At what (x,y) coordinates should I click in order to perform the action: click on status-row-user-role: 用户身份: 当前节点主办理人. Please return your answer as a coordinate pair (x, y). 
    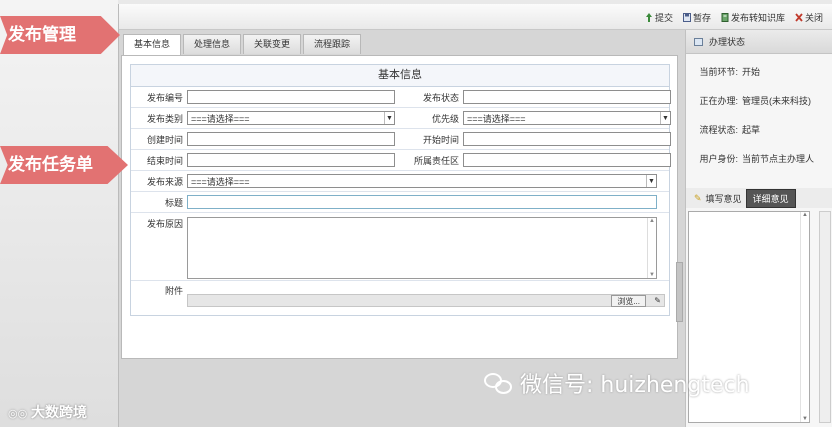
    Looking at the image, I should click on (759, 159).